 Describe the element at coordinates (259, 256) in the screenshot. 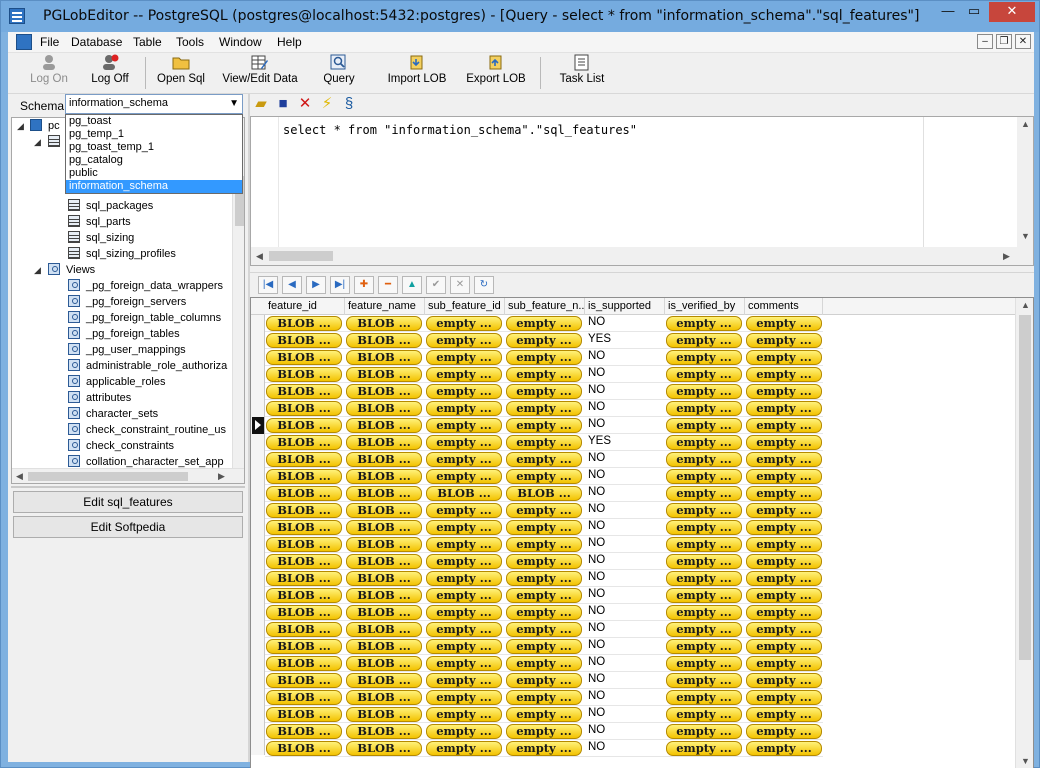

I see `scroll-left-icon: ◀` at that location.